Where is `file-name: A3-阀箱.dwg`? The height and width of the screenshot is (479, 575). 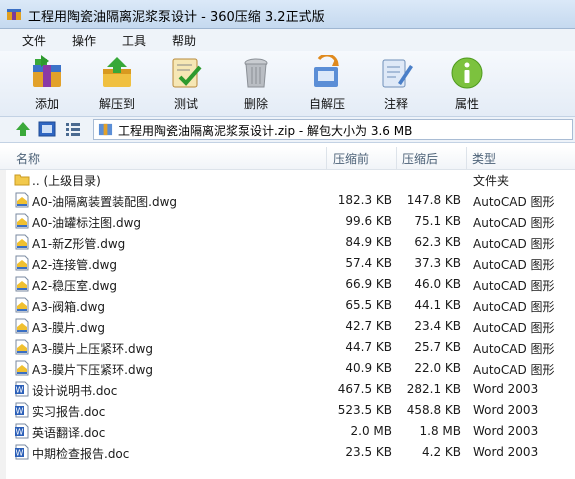 file-name: A3-阀箱.dwg is located at coordinates (69, 307).